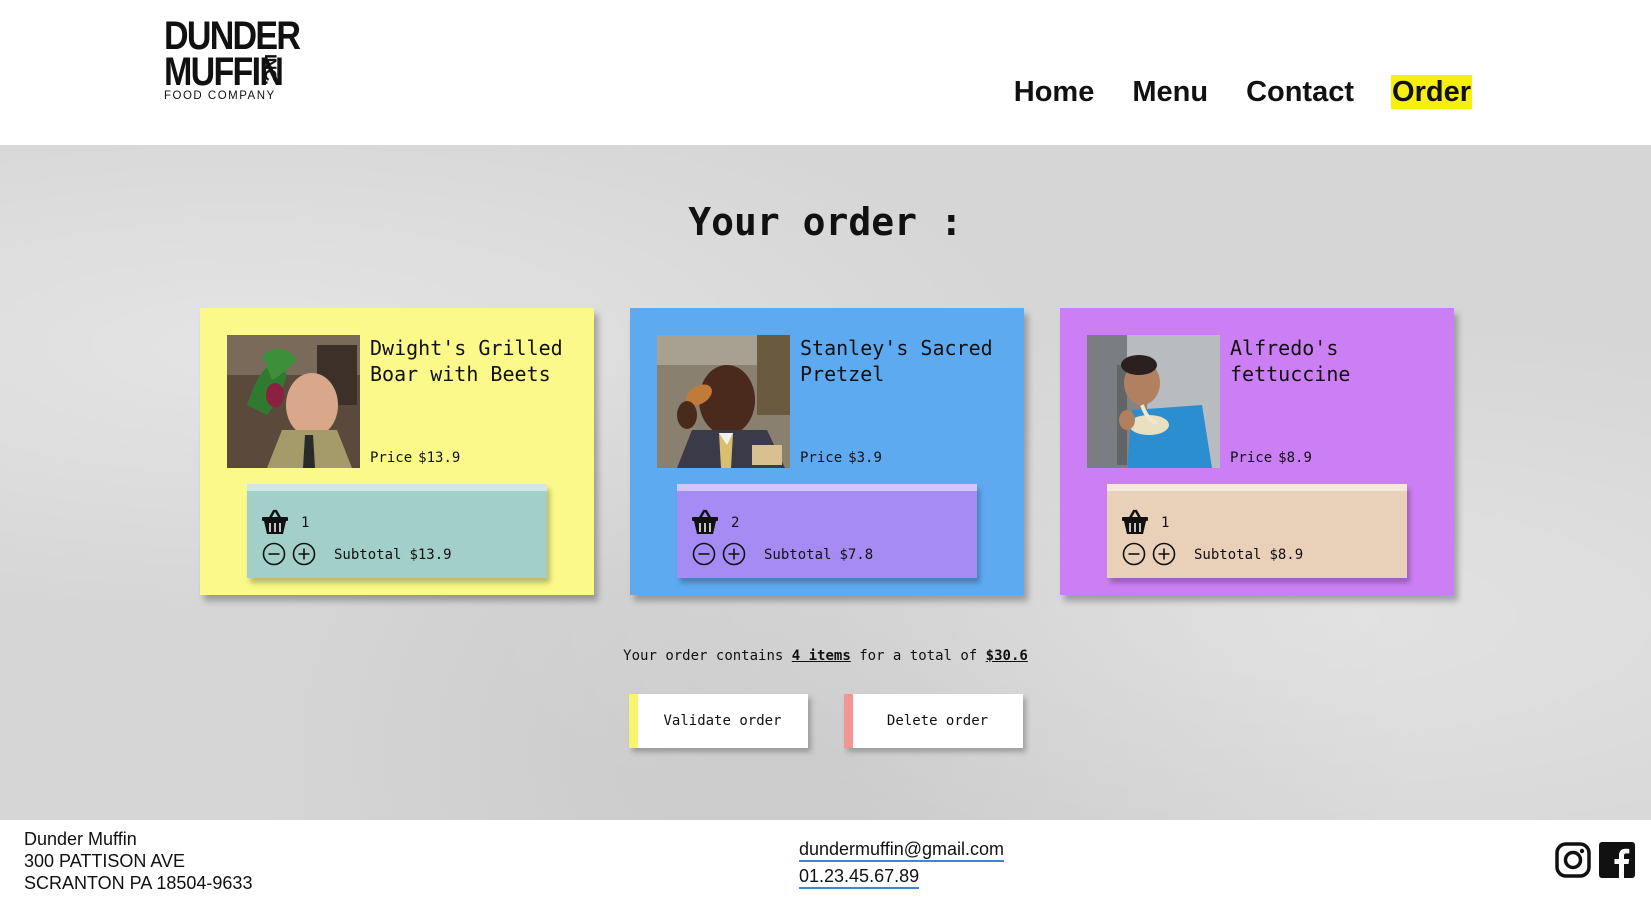 Image resolution: width=1651 pixels, height=899 pixels. What do you see at coordinates (138, 883) in the screenshot?
I see `city-address: SCRANTON PA 18504-9633` at bounding box center [138, 883].